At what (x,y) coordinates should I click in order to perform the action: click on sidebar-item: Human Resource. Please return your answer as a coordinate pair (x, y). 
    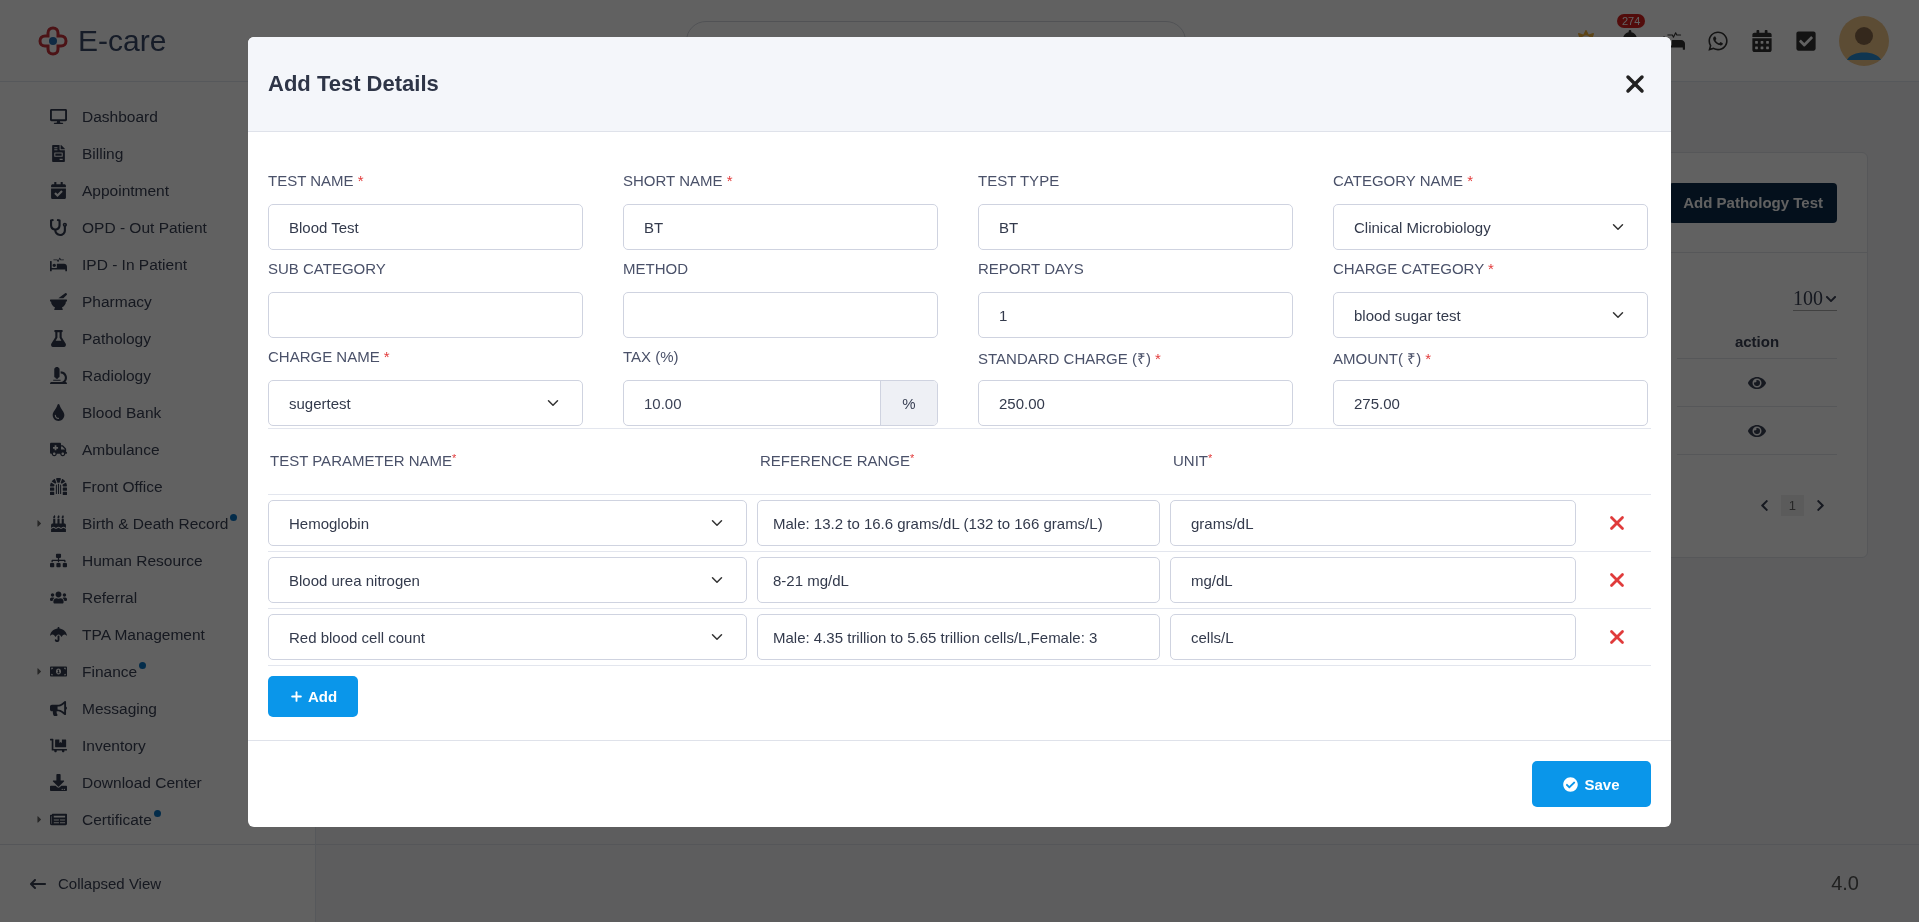
    Looking at the image, I should click on (142, 560).